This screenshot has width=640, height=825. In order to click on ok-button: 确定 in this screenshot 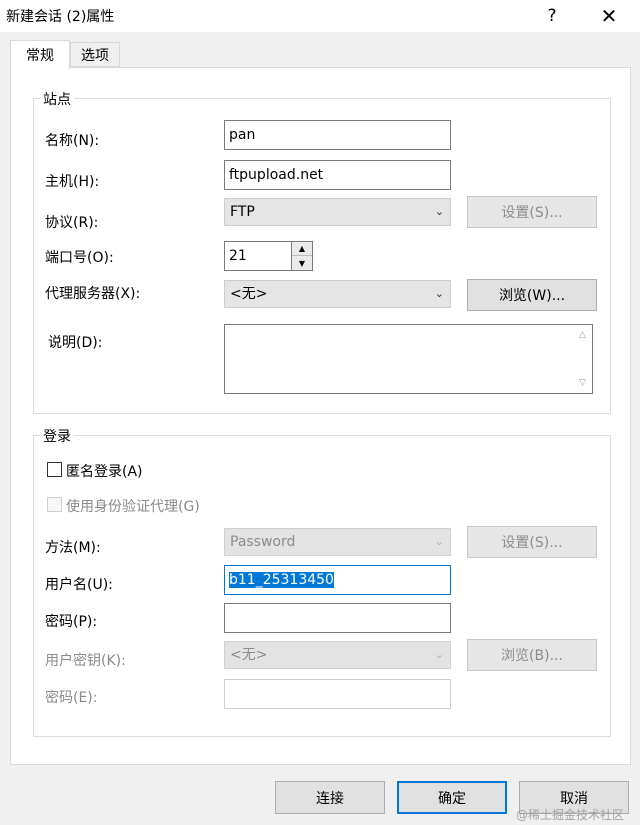, I will do `click(452, 797)`.